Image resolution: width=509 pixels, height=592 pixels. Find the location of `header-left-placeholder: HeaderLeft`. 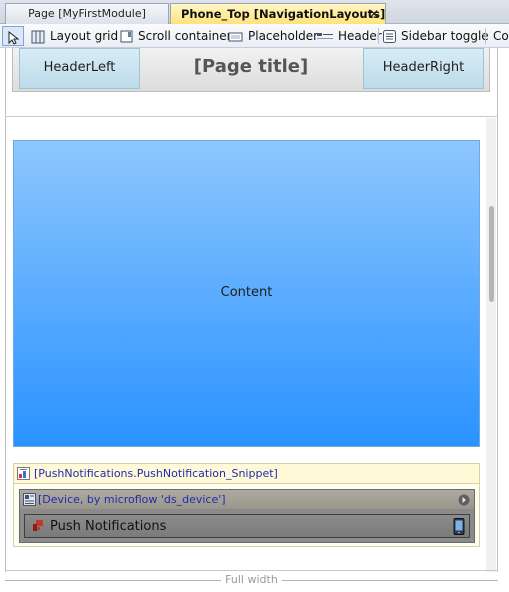

header-left-placeholder: HeaderLeft is located at coordinates (79, 68).